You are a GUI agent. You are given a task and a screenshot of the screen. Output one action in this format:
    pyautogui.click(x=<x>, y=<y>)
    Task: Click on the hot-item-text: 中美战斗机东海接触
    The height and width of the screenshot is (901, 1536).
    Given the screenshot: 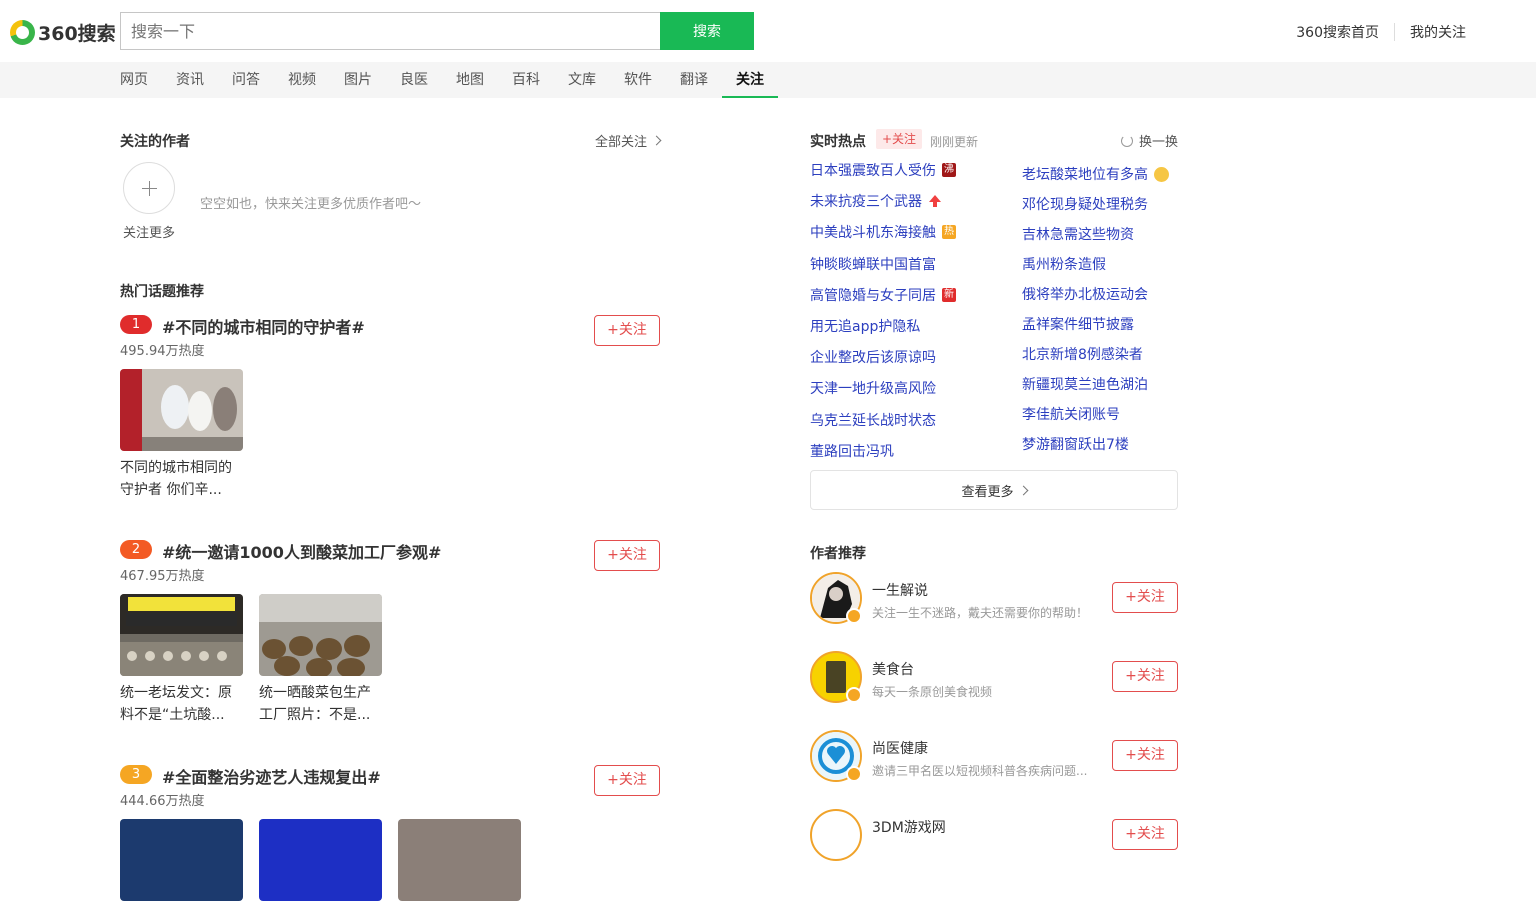 What is the action you would take?
    pyautogui.click(x=873, y=233)
    